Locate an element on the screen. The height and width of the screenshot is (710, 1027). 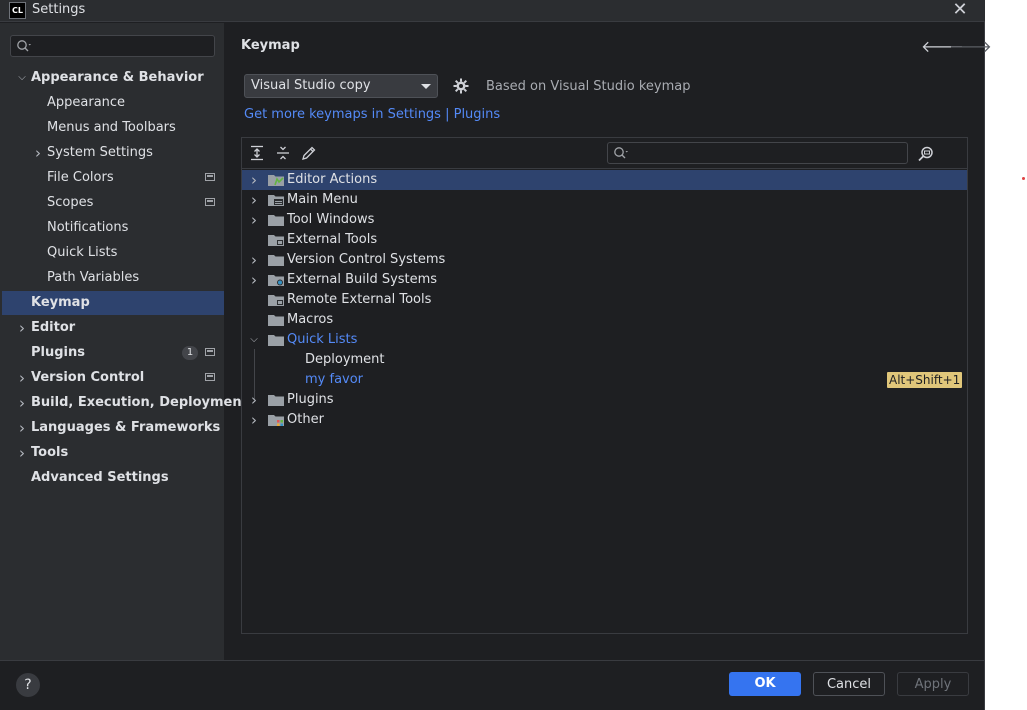
sidebar-item-advanced-settings: Advanced Settings is located at coordinates (113, 478).